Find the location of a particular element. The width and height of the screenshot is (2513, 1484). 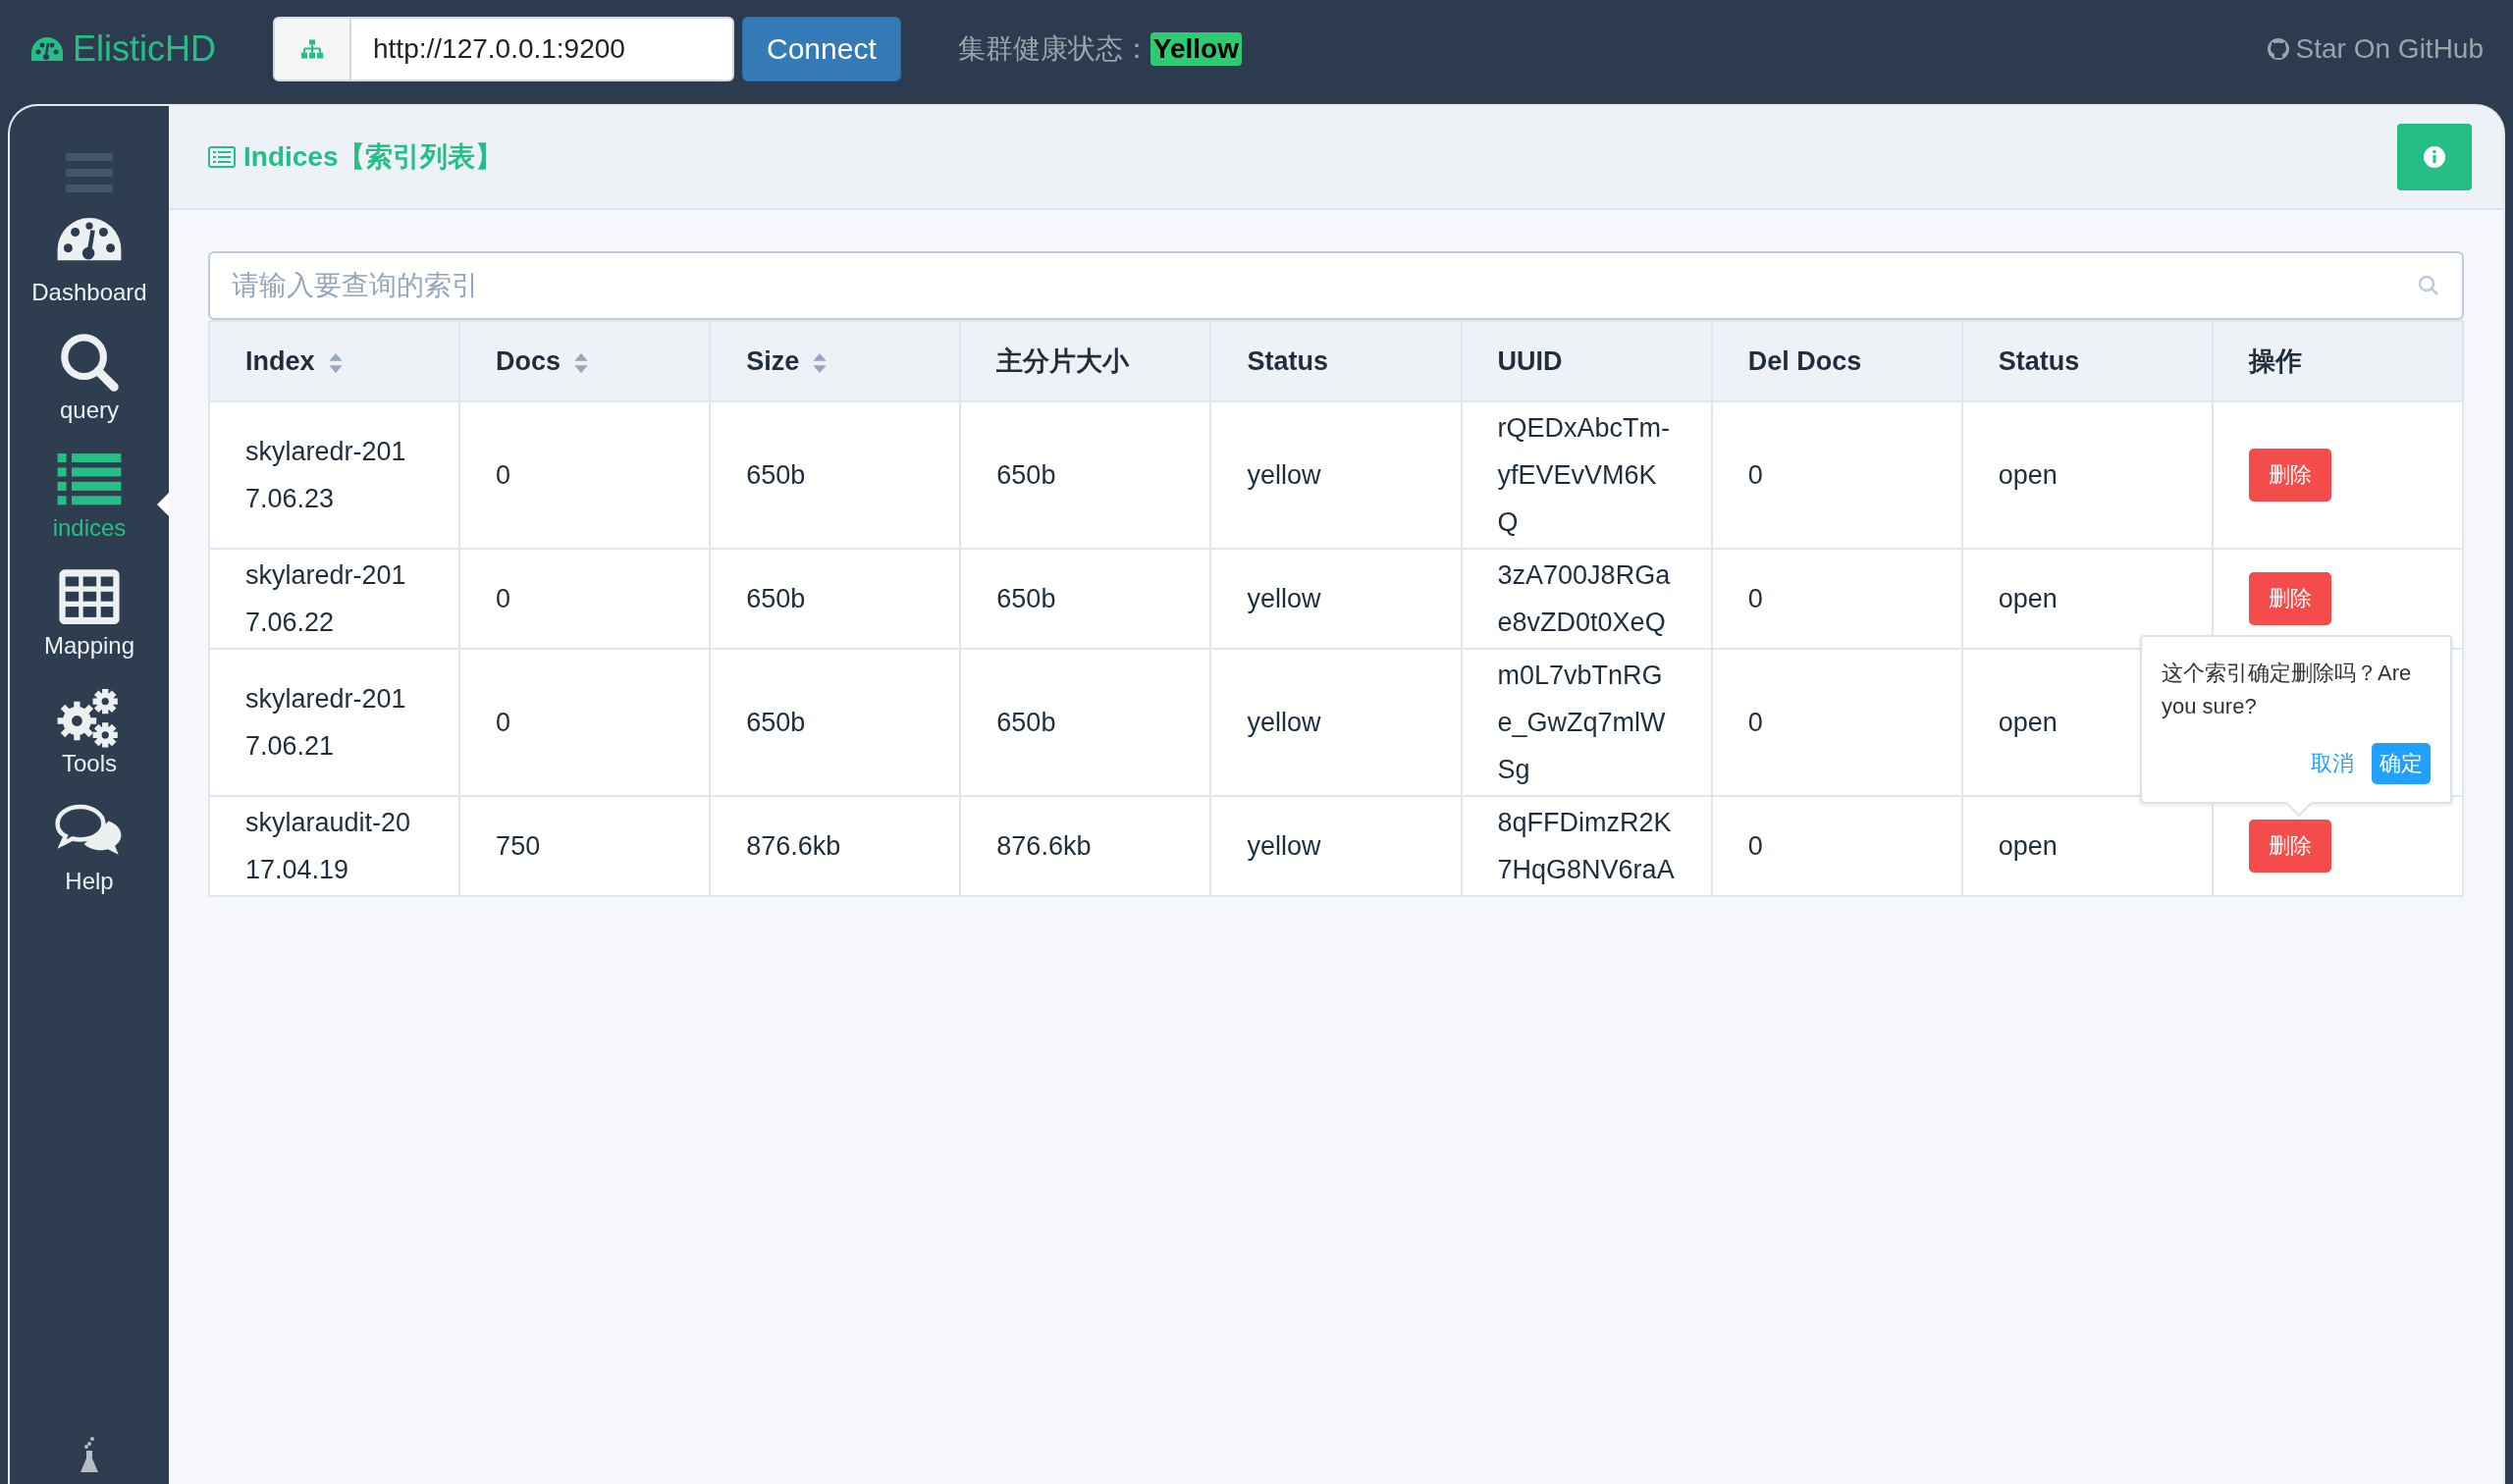

column-header: 主分片大小 is located at coordinates (1086, 361).